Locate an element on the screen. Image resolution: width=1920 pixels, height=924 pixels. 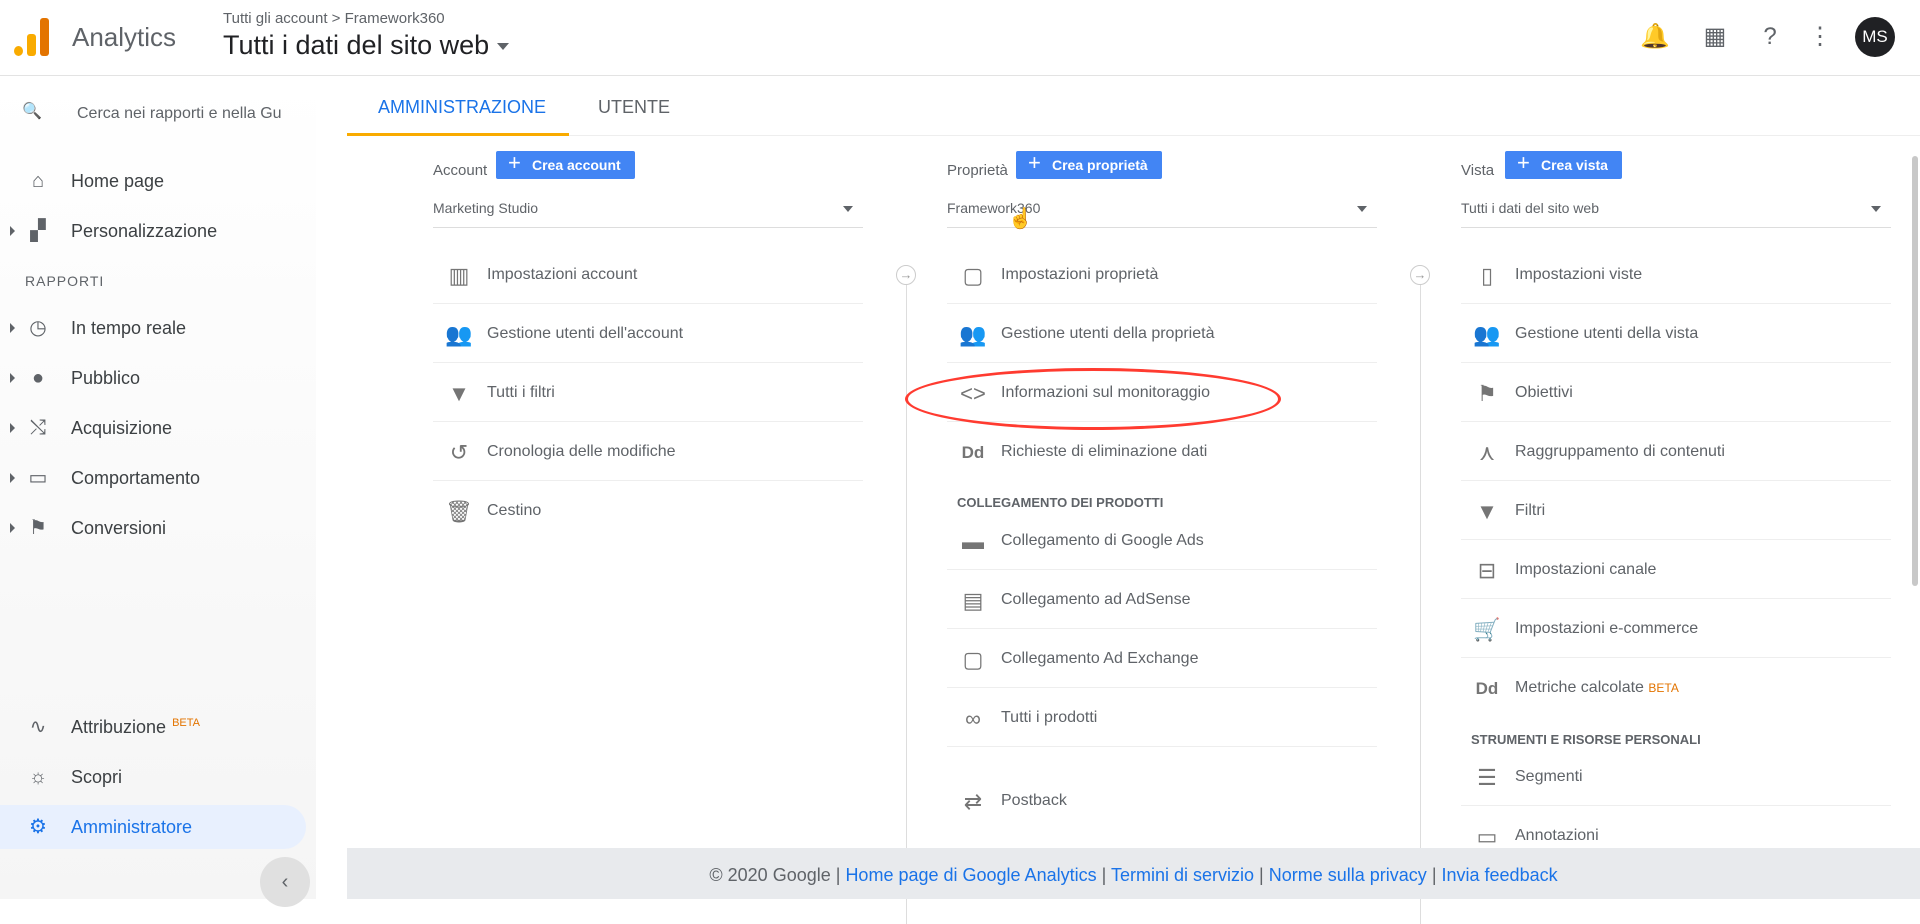
notifications-icon: 🔔 is located at coordinates (1655, 37).